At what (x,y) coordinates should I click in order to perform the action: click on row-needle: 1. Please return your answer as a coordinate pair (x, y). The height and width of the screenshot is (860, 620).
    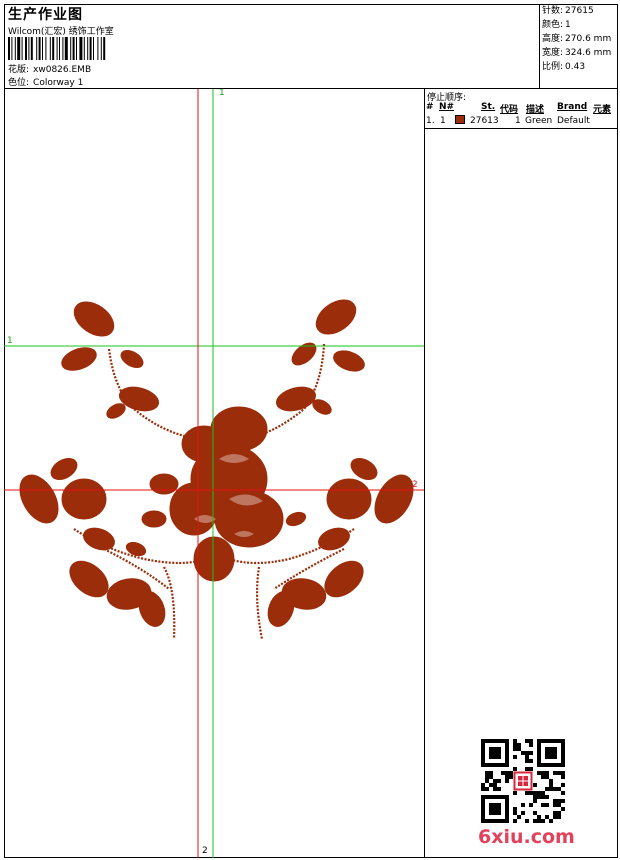
    Looking at the image, I should click on (443, 121).